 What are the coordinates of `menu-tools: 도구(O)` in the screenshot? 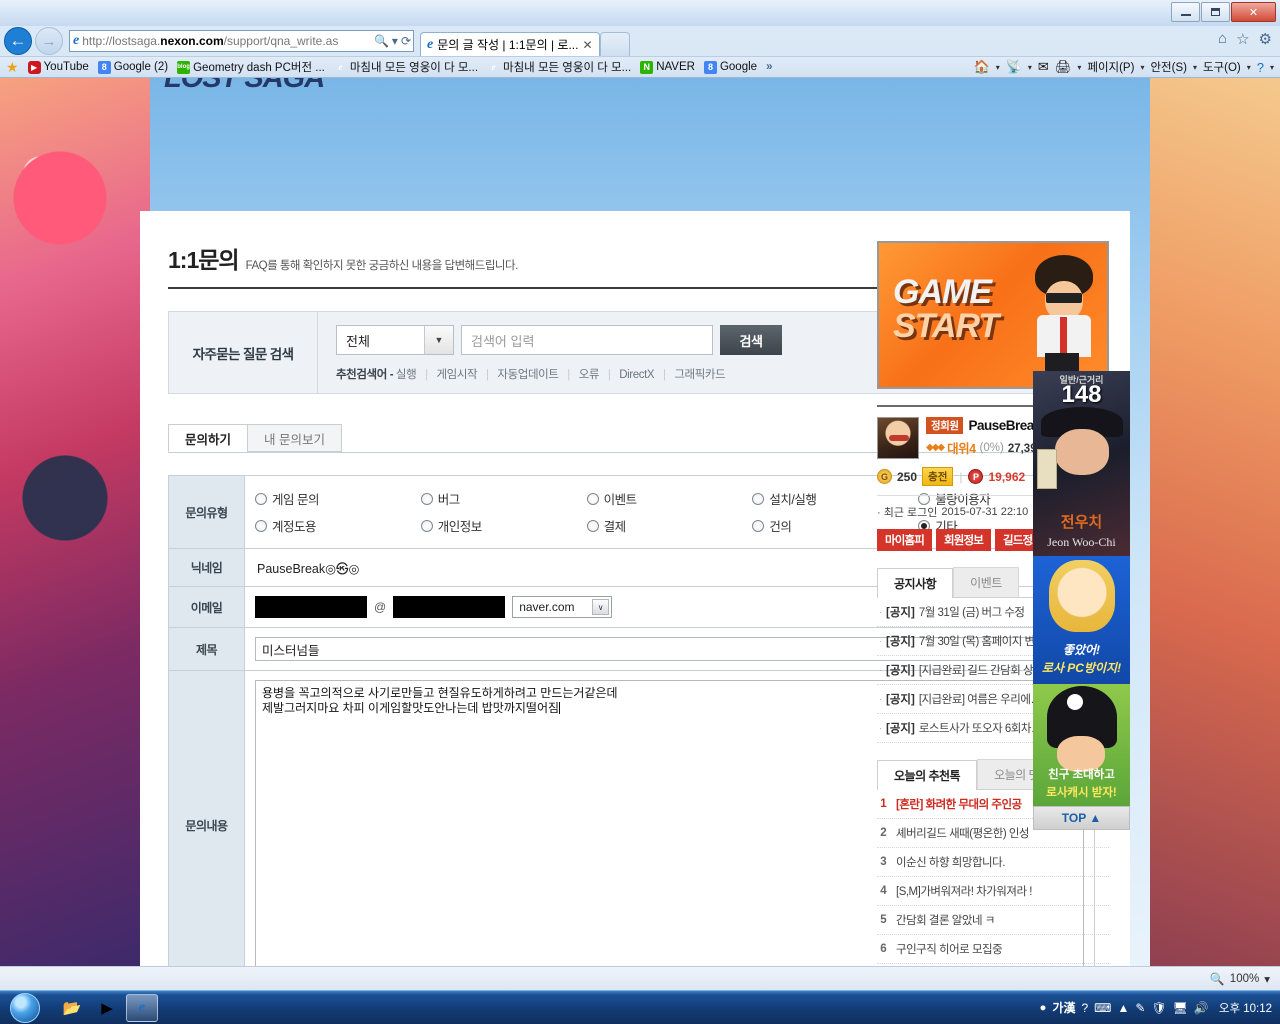 It's located at (1222, 67).